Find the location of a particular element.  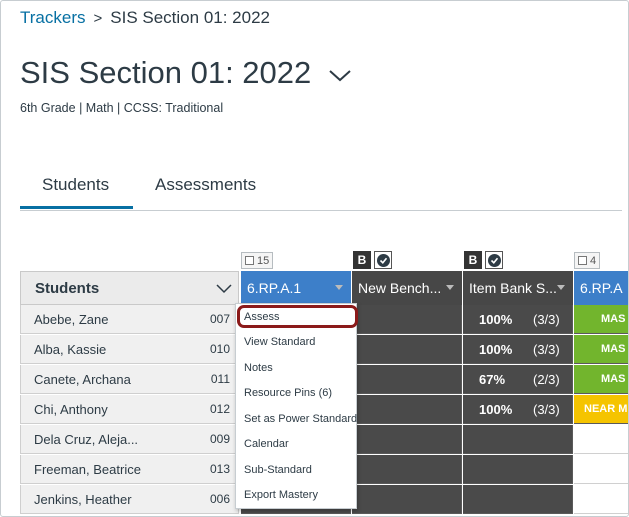

menu-item-calendar: Calendar is located at coordinates (296, 443).